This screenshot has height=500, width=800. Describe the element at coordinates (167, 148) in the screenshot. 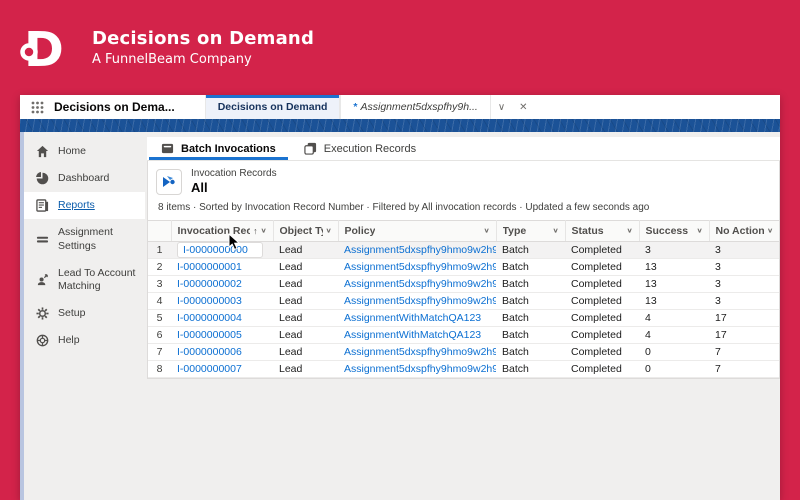

I see `batch-invocations-icon` at that location.